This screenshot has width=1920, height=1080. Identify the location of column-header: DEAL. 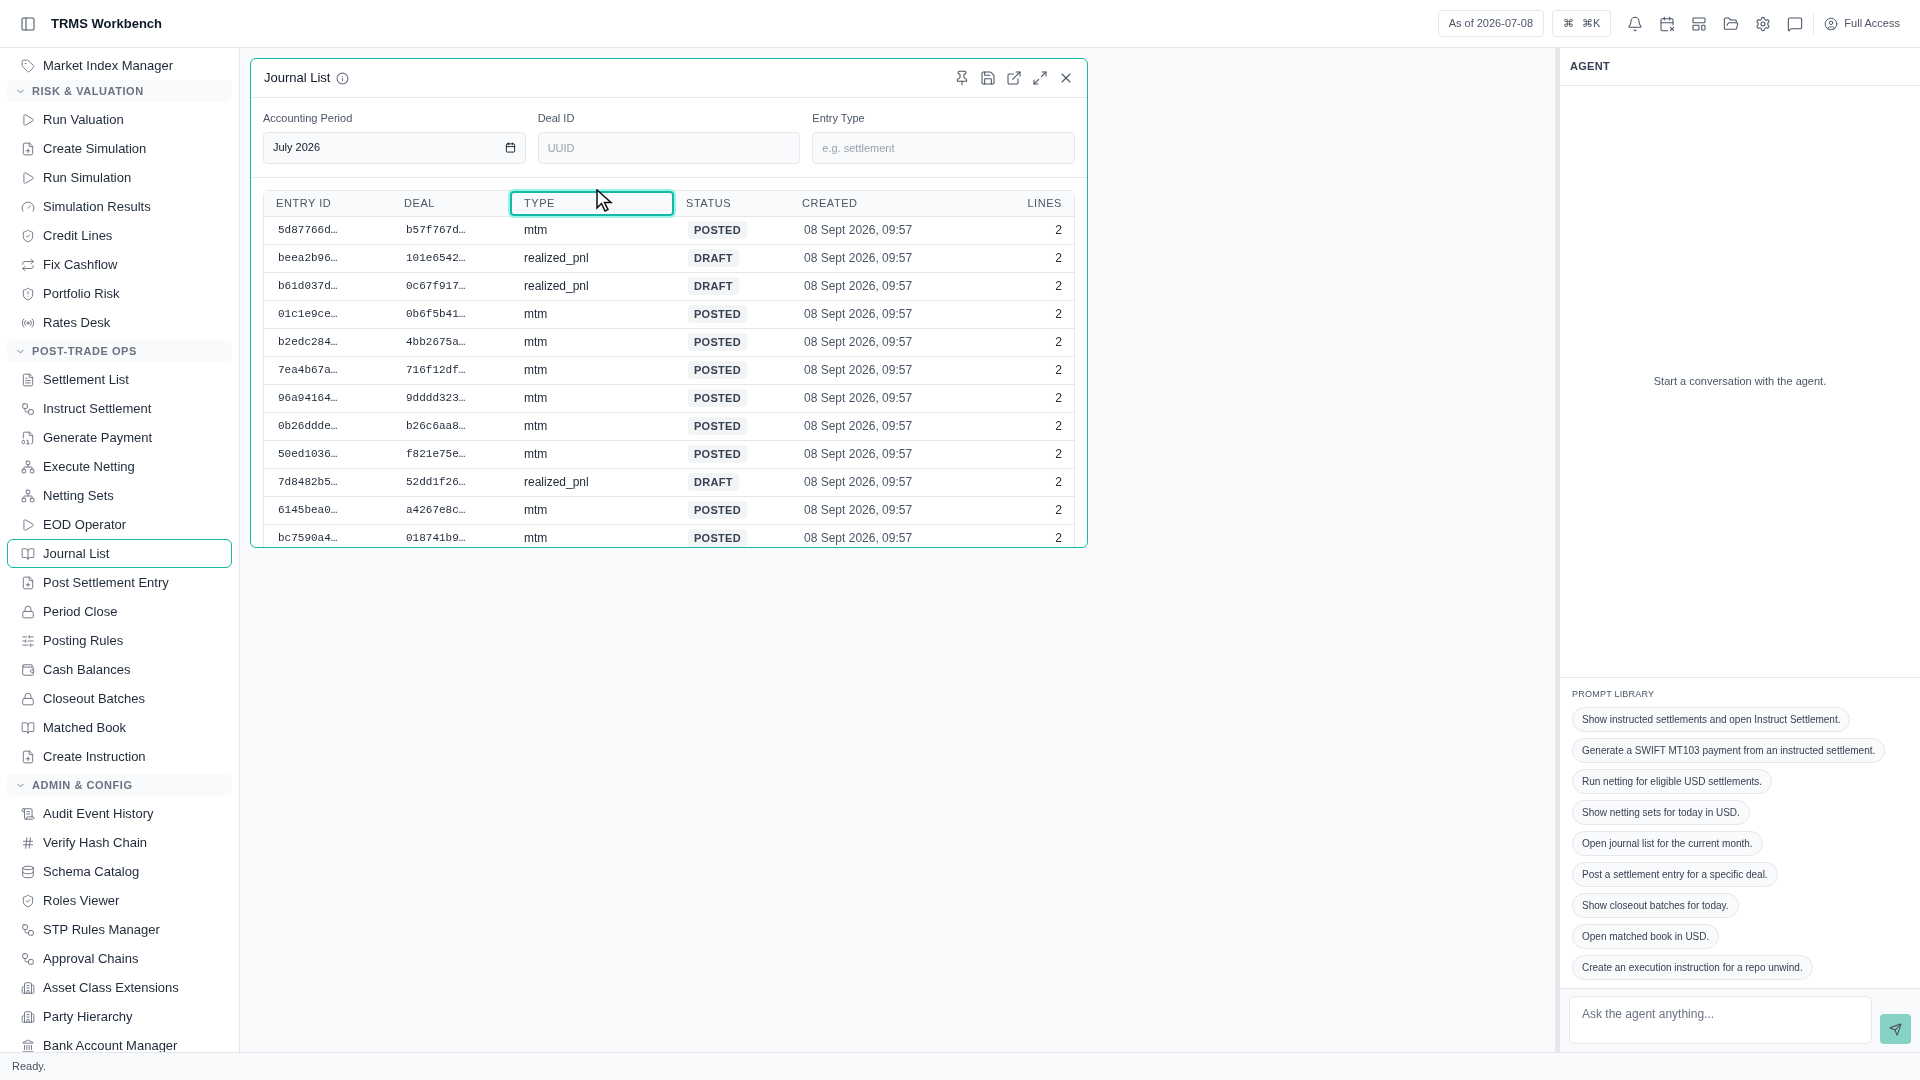
(451, 203).